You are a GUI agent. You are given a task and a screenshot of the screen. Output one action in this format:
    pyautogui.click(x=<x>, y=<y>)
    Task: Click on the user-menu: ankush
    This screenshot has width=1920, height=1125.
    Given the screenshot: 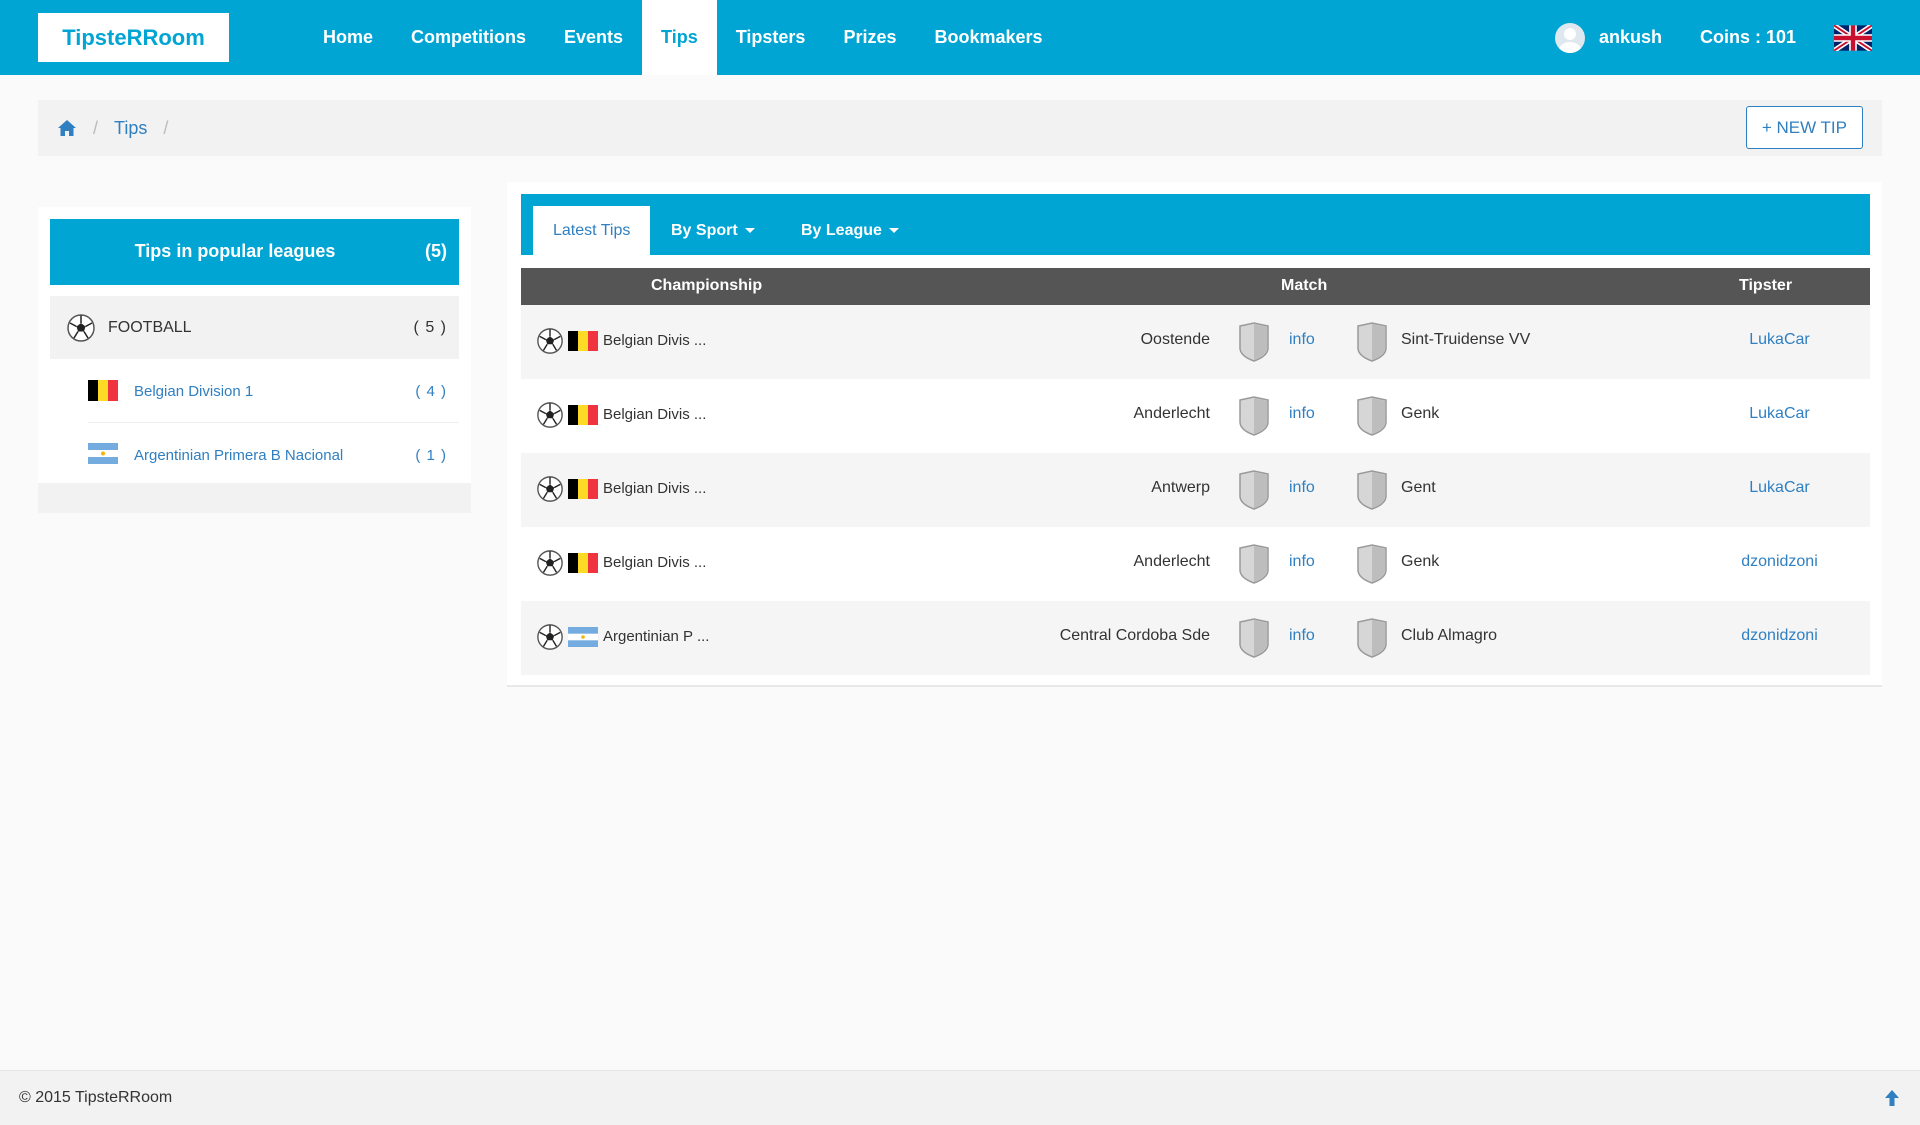 What is the action you would take?
    pyautogui.click(x=1608, y=37)
    